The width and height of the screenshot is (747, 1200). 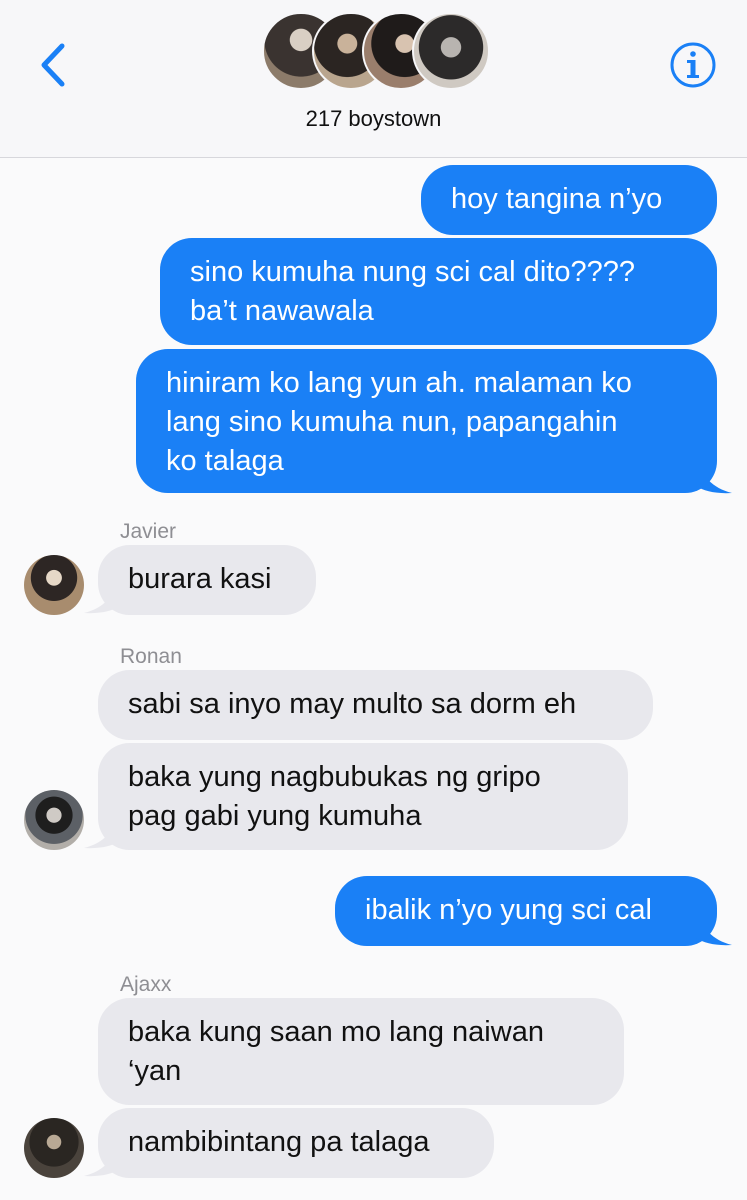 I want to click on message-line: ‘yan, so click(x=155, y=1071).